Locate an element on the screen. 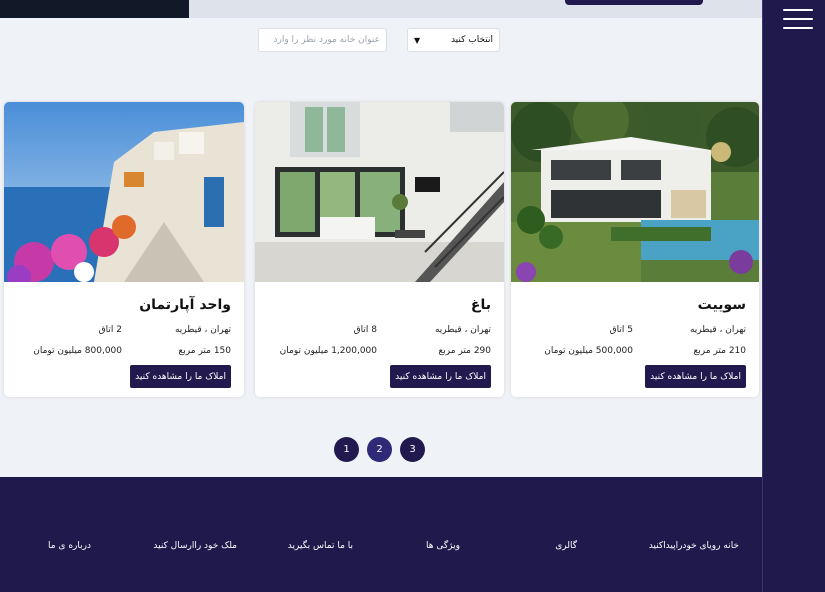 This screenshot has height=592, width=825. property-price: 500,000 میلیون تومان is located at coordinates (588, 351).